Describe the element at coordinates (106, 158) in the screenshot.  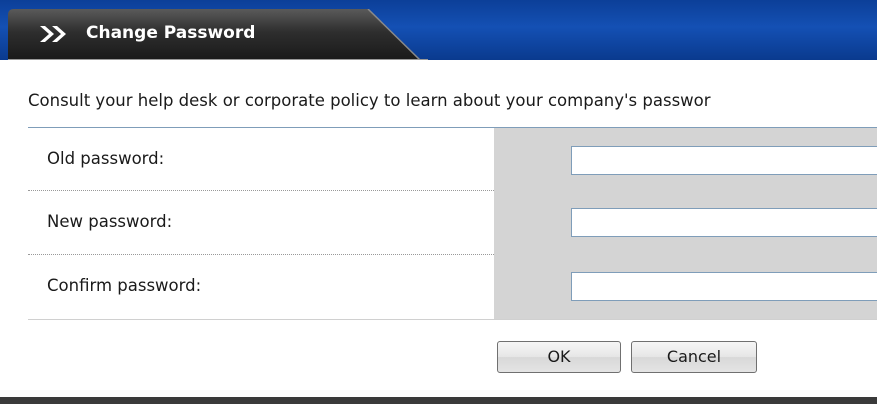
I see `old-password-label: Old password:` at that location.